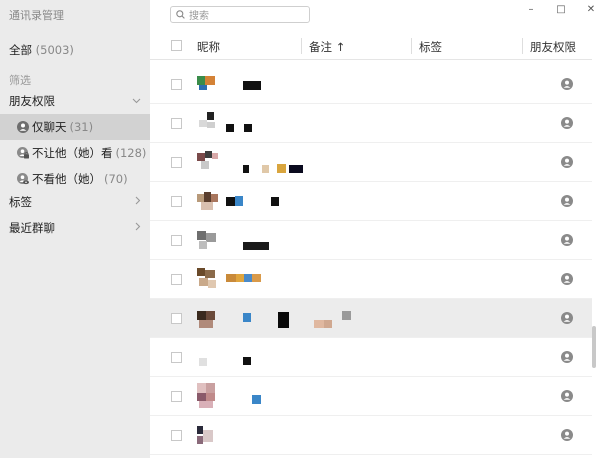 The height and width of the screenshot is (458, 600). I want to click on minimize-button: –, so click(531, 10).